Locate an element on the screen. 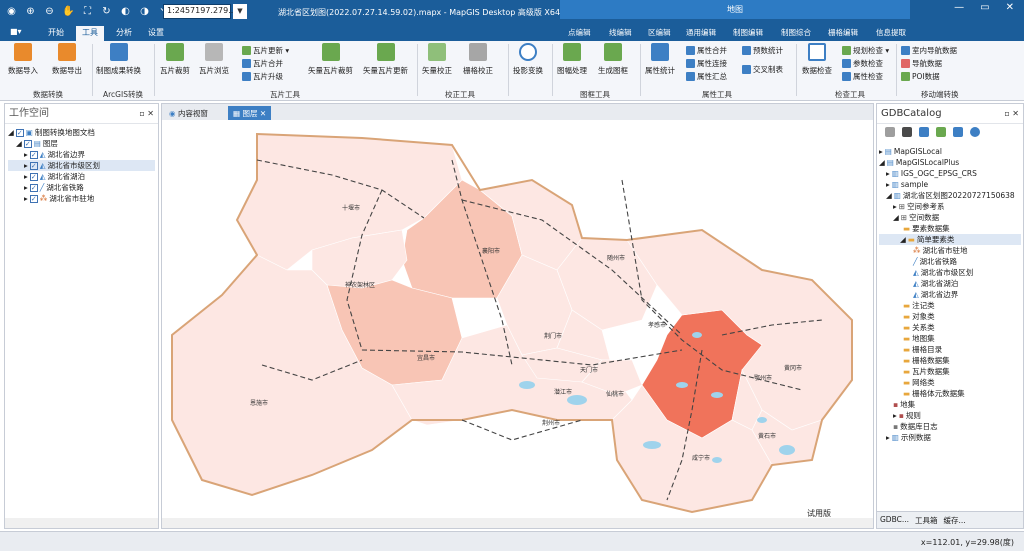 The image size is (1024, 551). tile-browse-button: 瓦片浏览 is located at coordinates (214, 59).